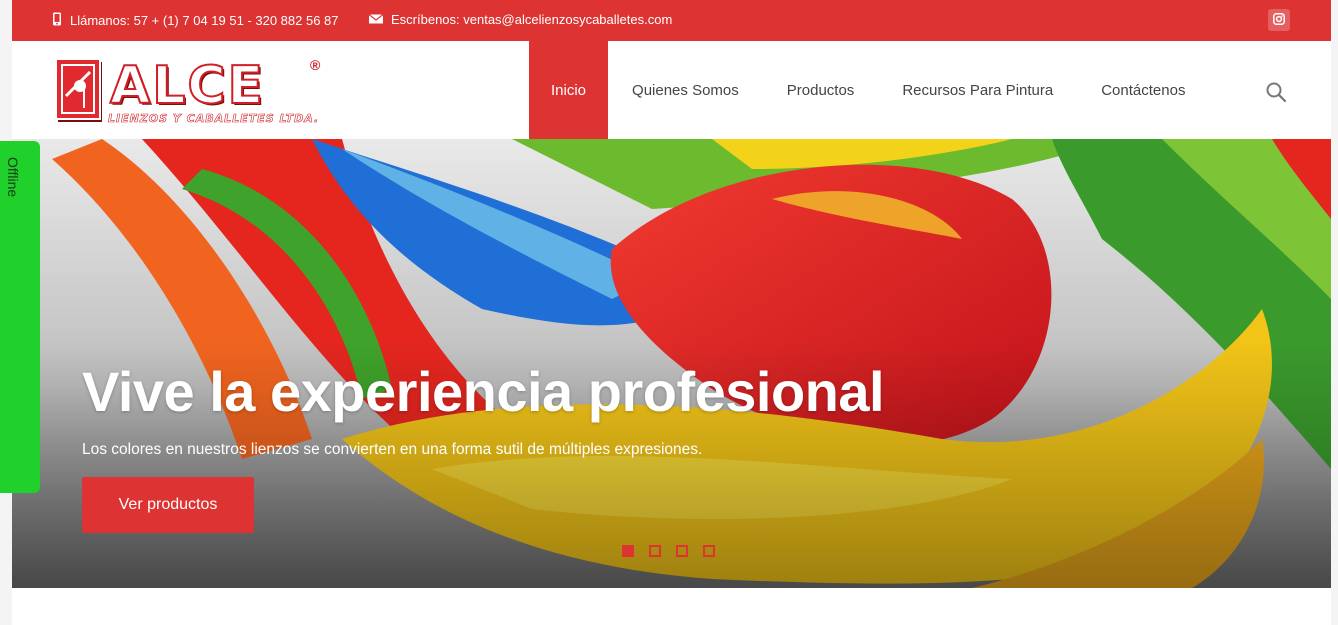 The width and height of the screenshot is (1338, 625). What do you see at coordinates (569, 90) in the screenshot?
I see `nav-item-inicio: Inicio` at bounding box center [569, 90].